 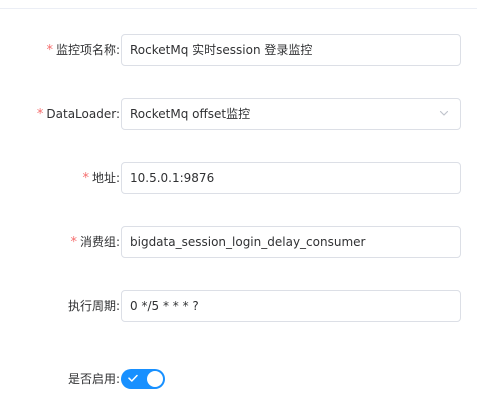 I want to click on address-label: * 地址:, so click(x=101, y=178).